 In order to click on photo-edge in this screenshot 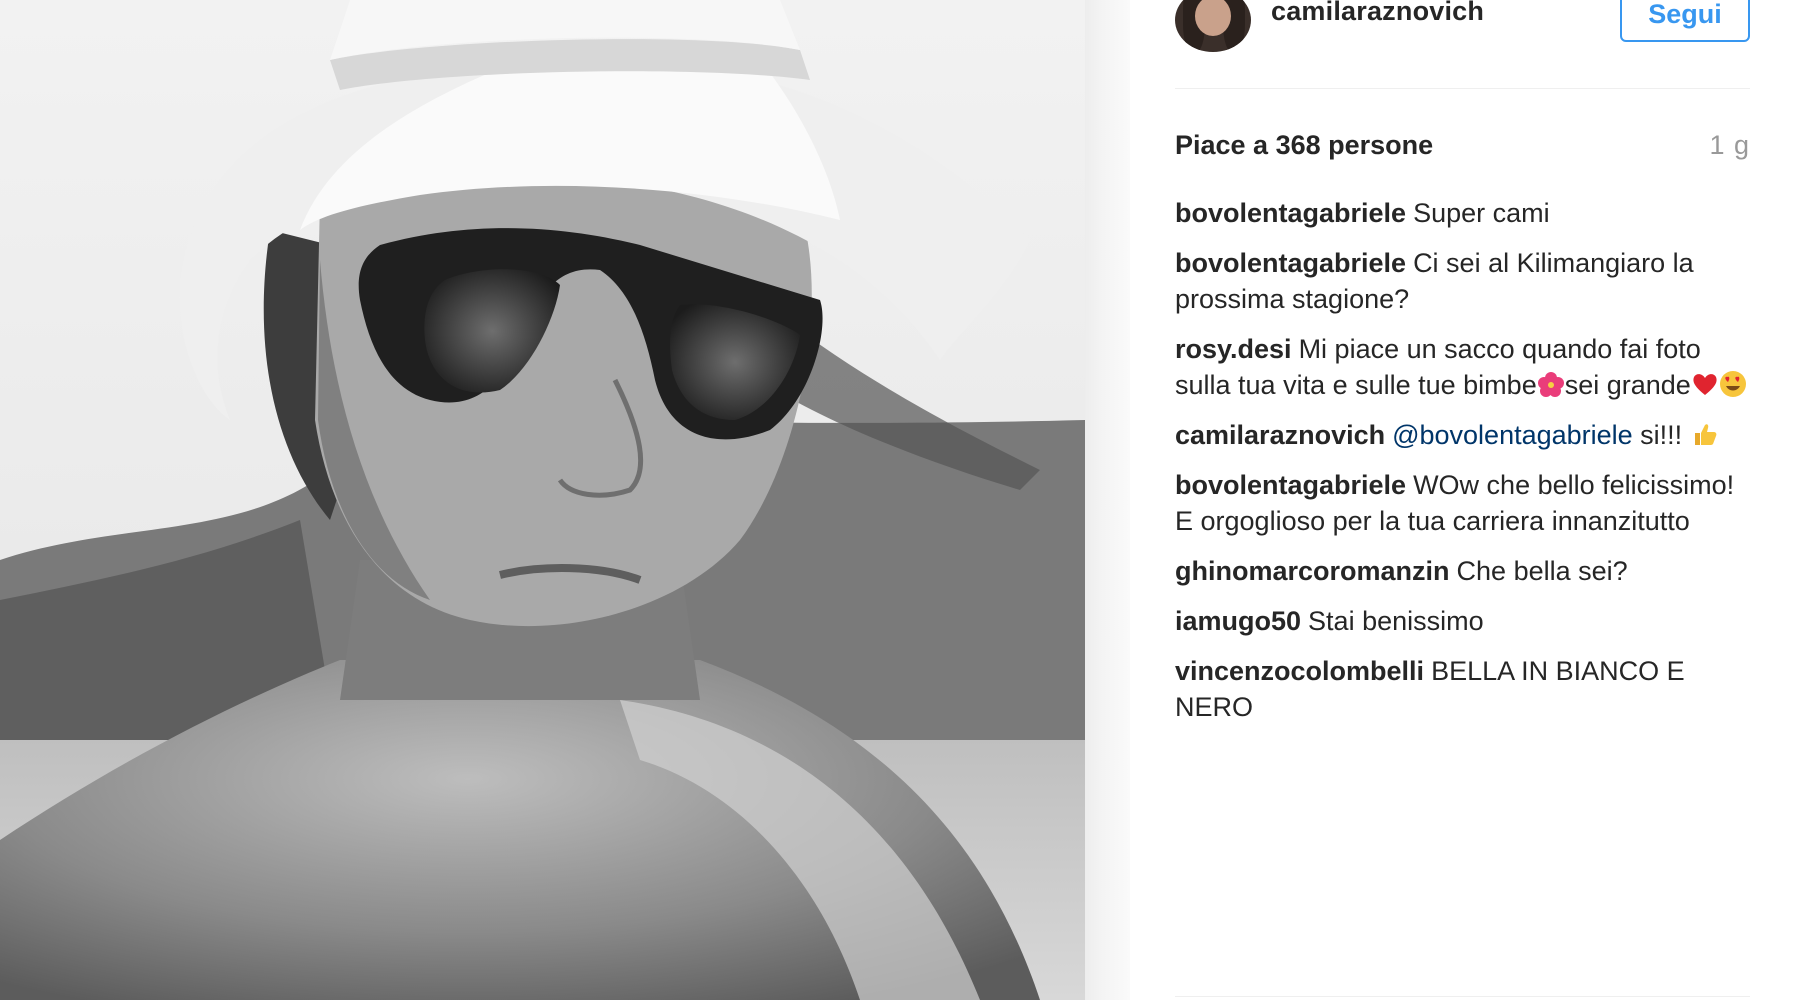, I will do `click(1107, 500)`.